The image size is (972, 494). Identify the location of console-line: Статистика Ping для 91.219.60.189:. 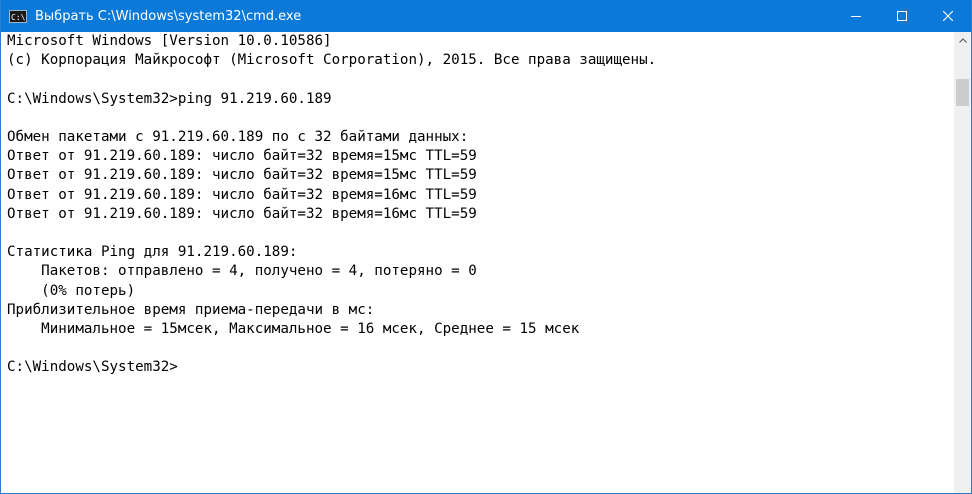
(152, 252).